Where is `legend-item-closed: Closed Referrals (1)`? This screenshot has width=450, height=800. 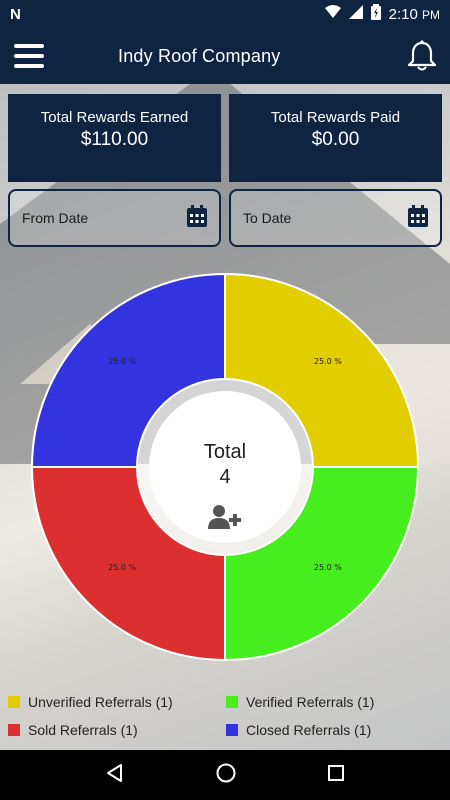
legend-item-closed: Closed Referrals (1) is located at coordinates (298, 730).